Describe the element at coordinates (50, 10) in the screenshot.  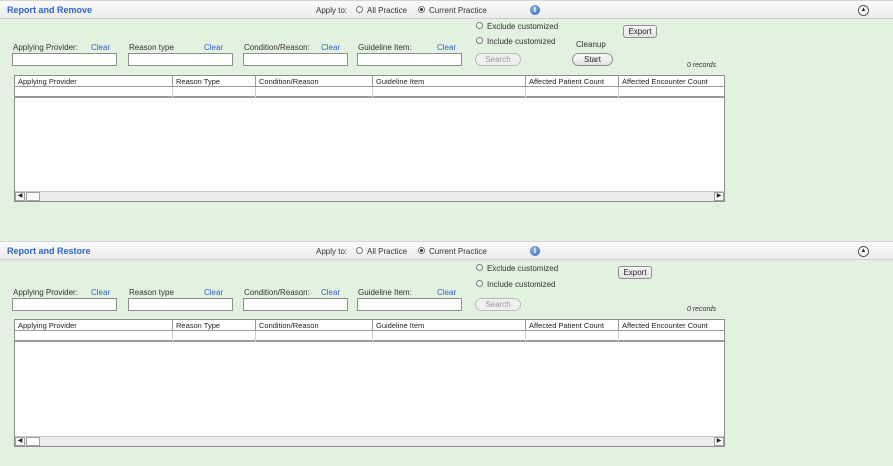
I see `panel-title: Report and Remove` at that location.